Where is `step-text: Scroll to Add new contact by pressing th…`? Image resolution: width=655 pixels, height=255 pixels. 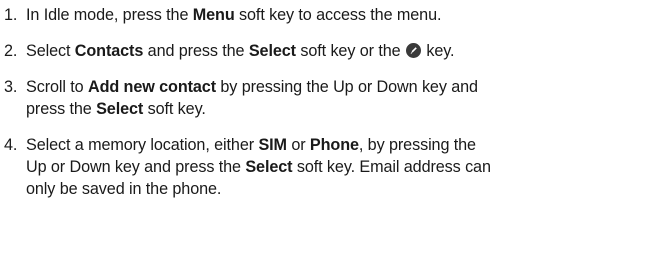 step-text: Scroll to Add new contact by pressing th… is located at coordinates (252, 98).